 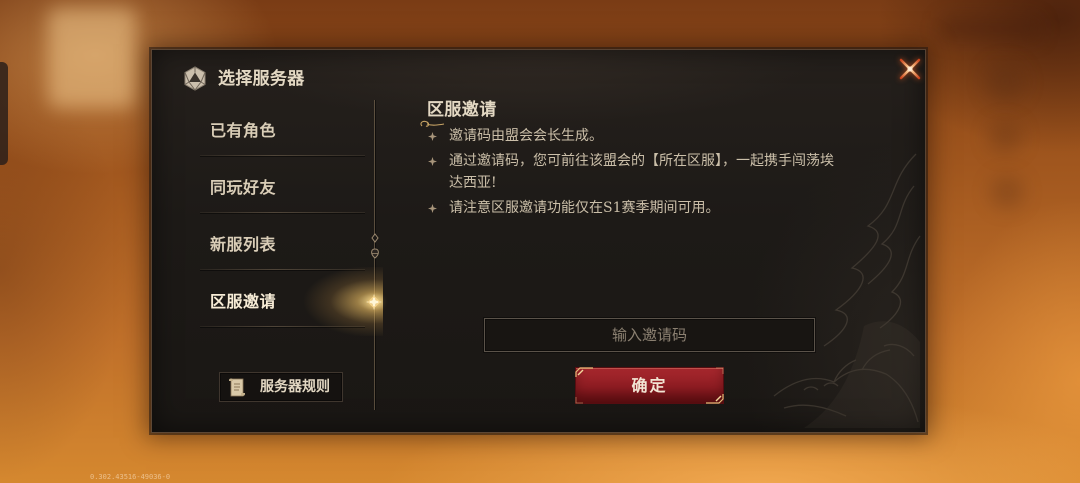 What do you see at coordinates (663, 136) in the screenshot?
I see `list-item: 邀请码由盟会会长生成。` at bounding box center [663, 136].